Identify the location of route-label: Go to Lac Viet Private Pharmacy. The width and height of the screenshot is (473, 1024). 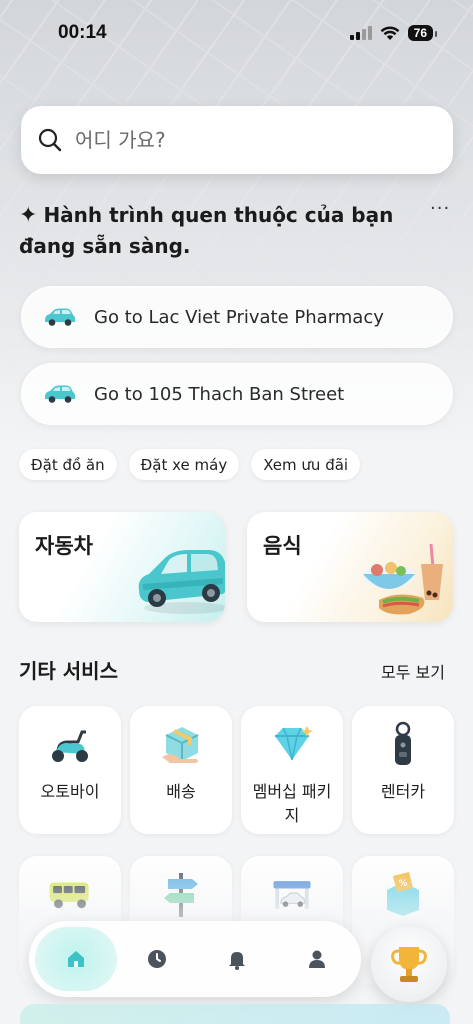
(239, 317).